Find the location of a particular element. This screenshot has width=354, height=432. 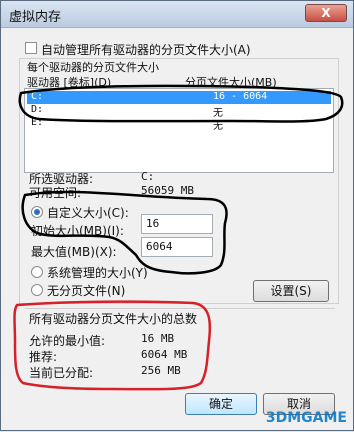

drive-row-c: C: 16 - 6064 is located at coordinates (179, 97).